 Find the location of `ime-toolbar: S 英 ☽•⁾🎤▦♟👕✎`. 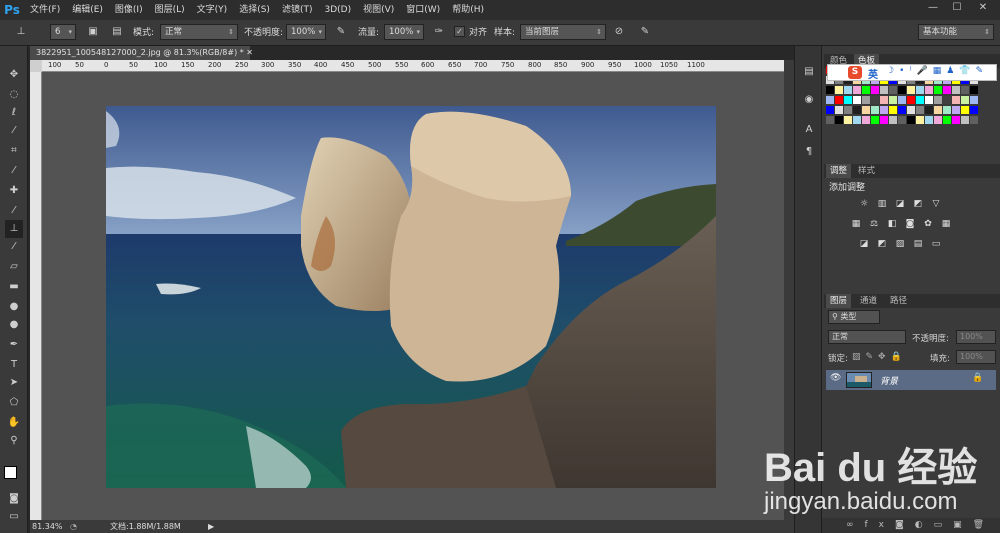

ime-toolbar: S 英 ☽•⁾🎤▦♟👕✎ is located at coordinates (912, 72).